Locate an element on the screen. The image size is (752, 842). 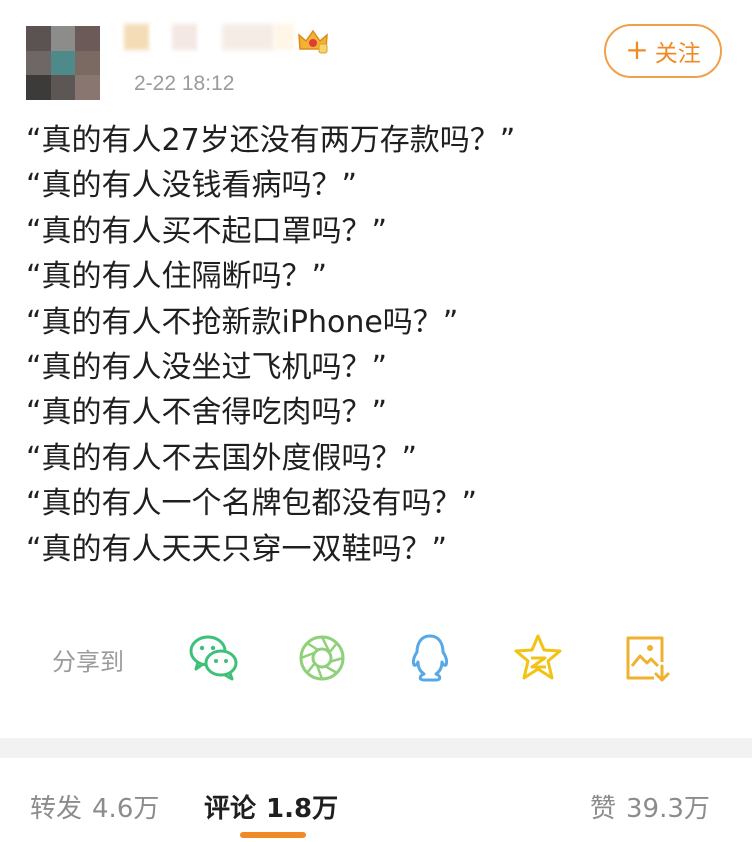
stats-bar: 转发 4.6万 评论 1.8万 赞 39.3万 is located at coordinates (376, 800).